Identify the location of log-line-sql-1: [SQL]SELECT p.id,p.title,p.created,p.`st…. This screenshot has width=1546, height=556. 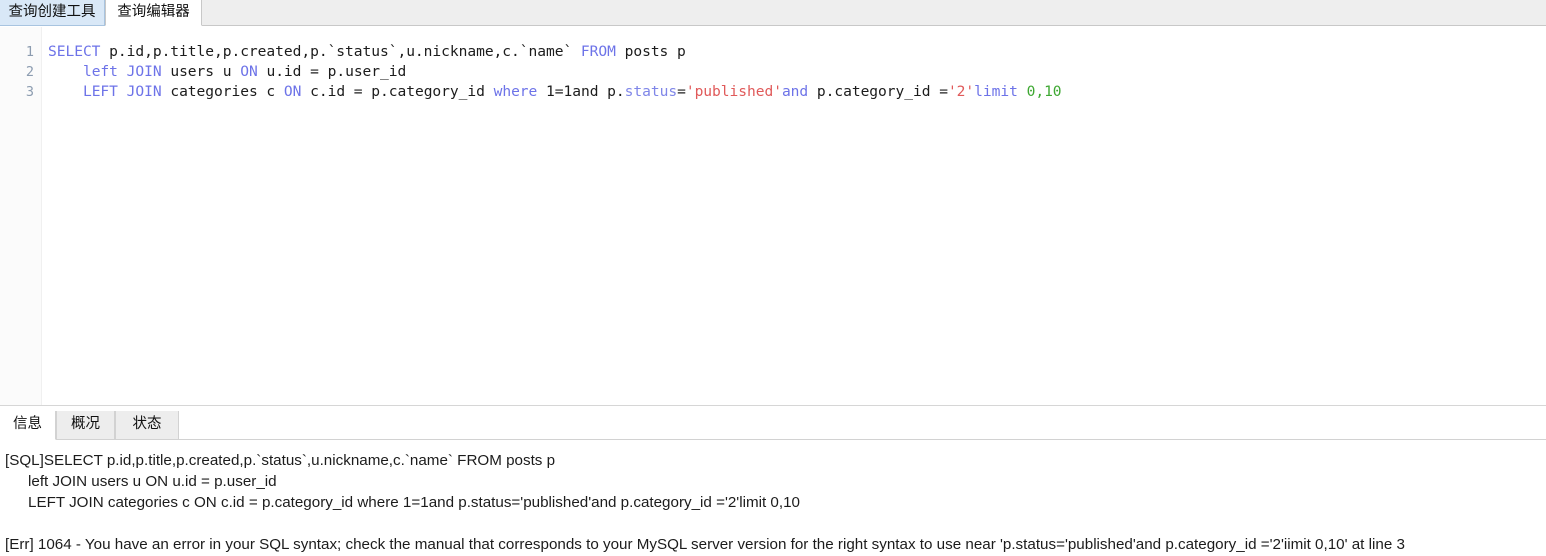
(280, 460).